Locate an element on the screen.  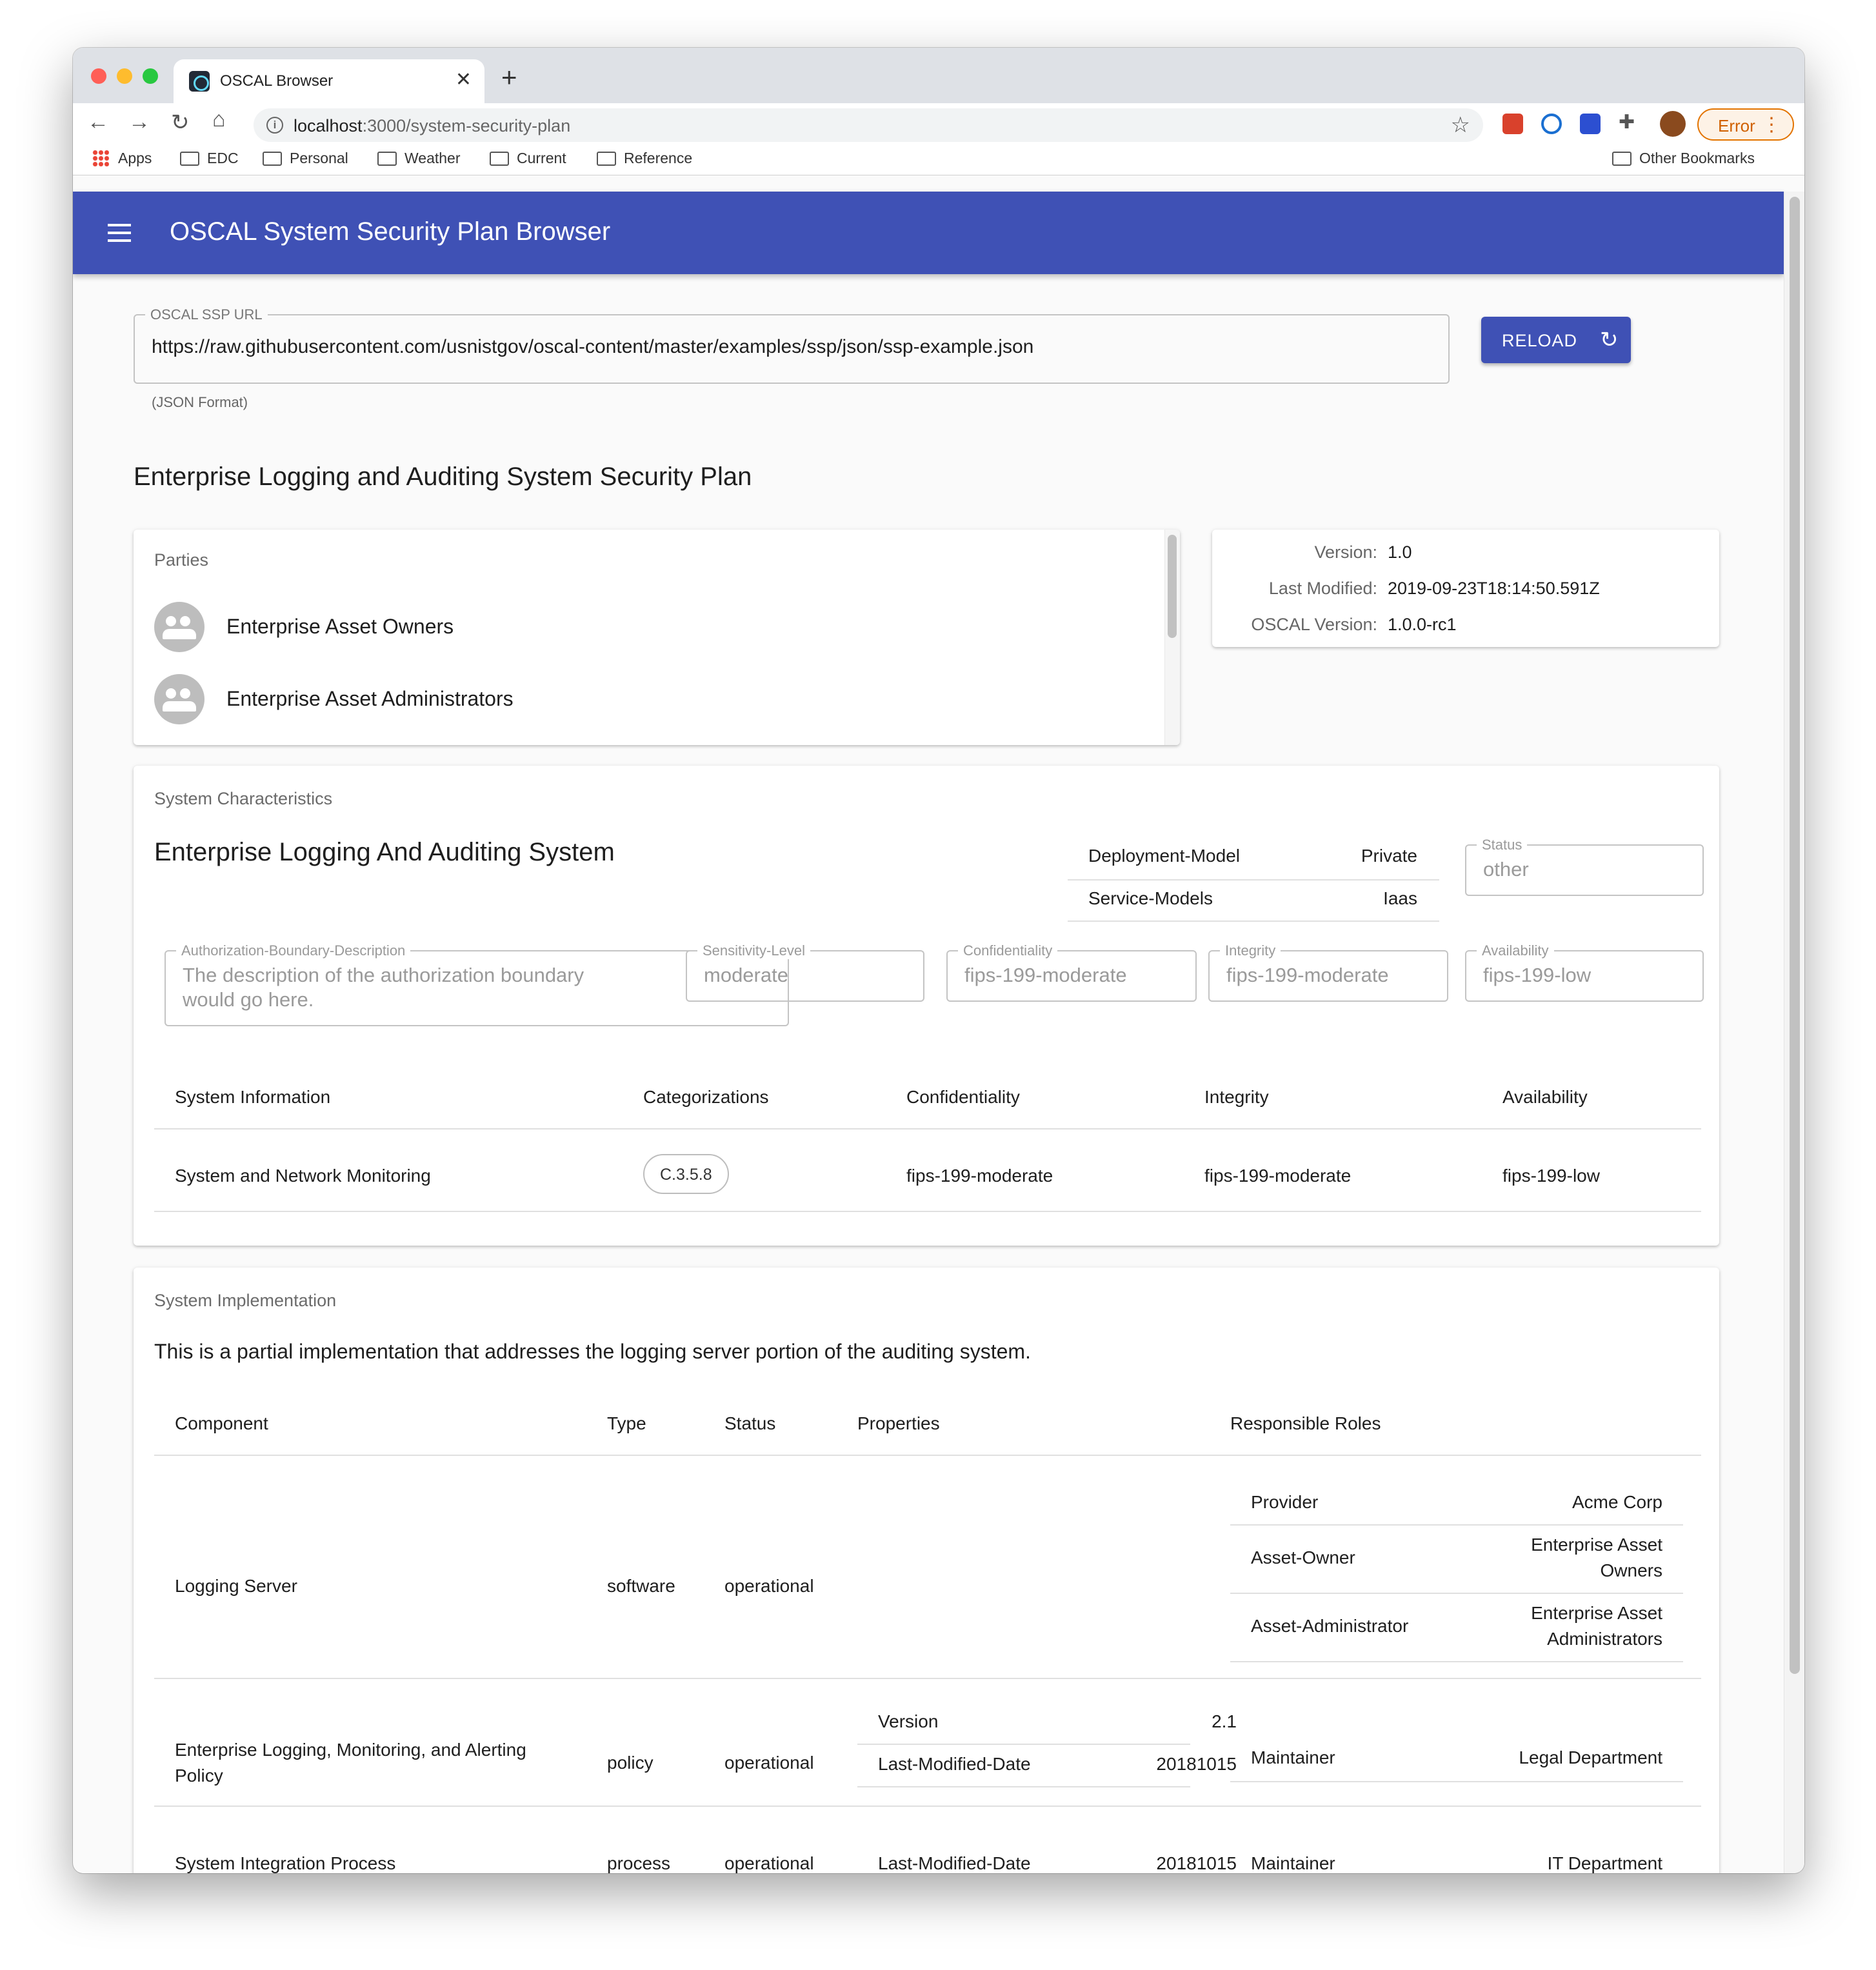
integrity-field: Integrity fips-199-moderate is located at coordinates (1328, 972).